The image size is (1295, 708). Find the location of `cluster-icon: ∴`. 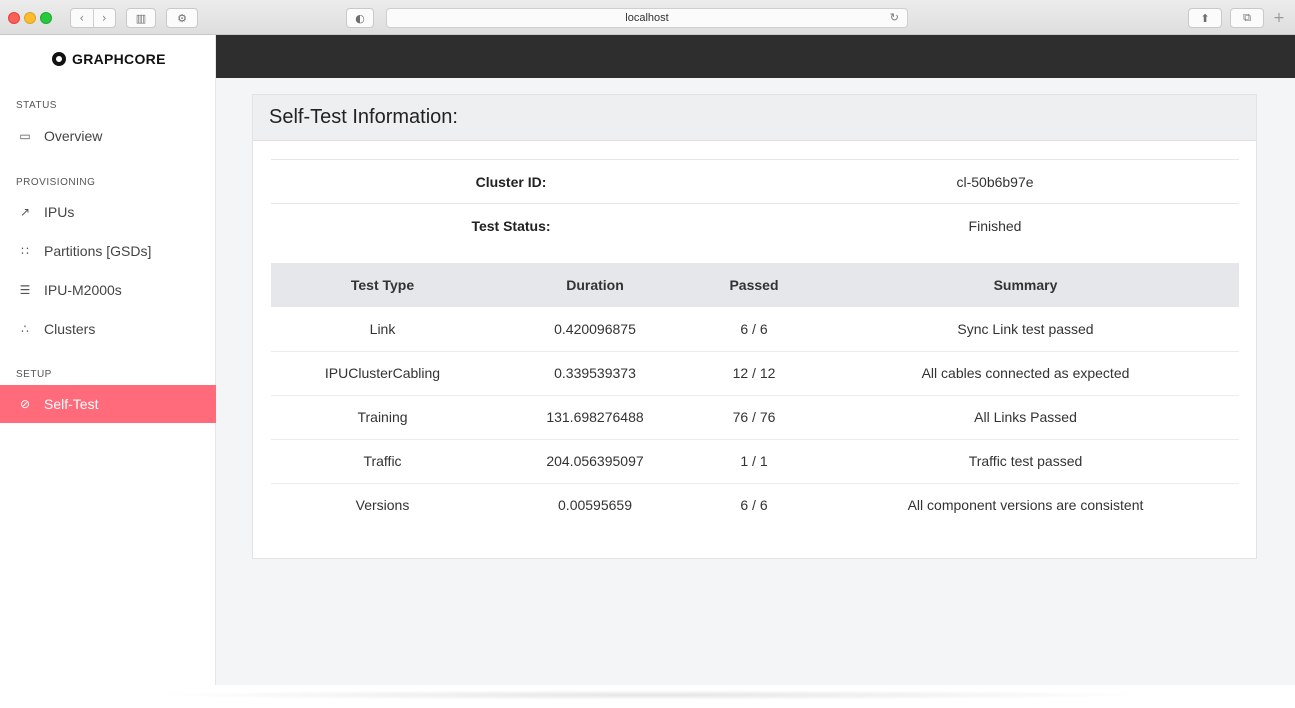

cluster-icon: ∴ is located at coordinates (25, 329).